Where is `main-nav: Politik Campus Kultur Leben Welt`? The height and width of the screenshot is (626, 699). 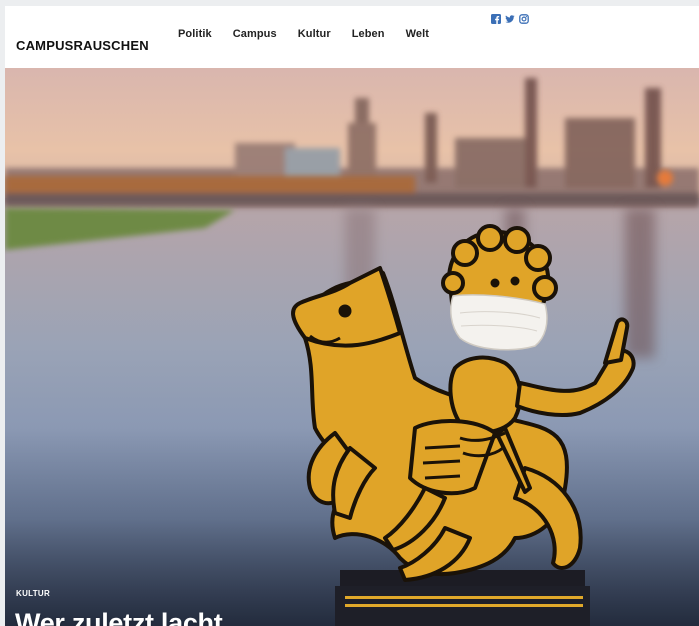 main-nav: Politik Campus Kultur Leben Welt is located at coordinates (314, 34).